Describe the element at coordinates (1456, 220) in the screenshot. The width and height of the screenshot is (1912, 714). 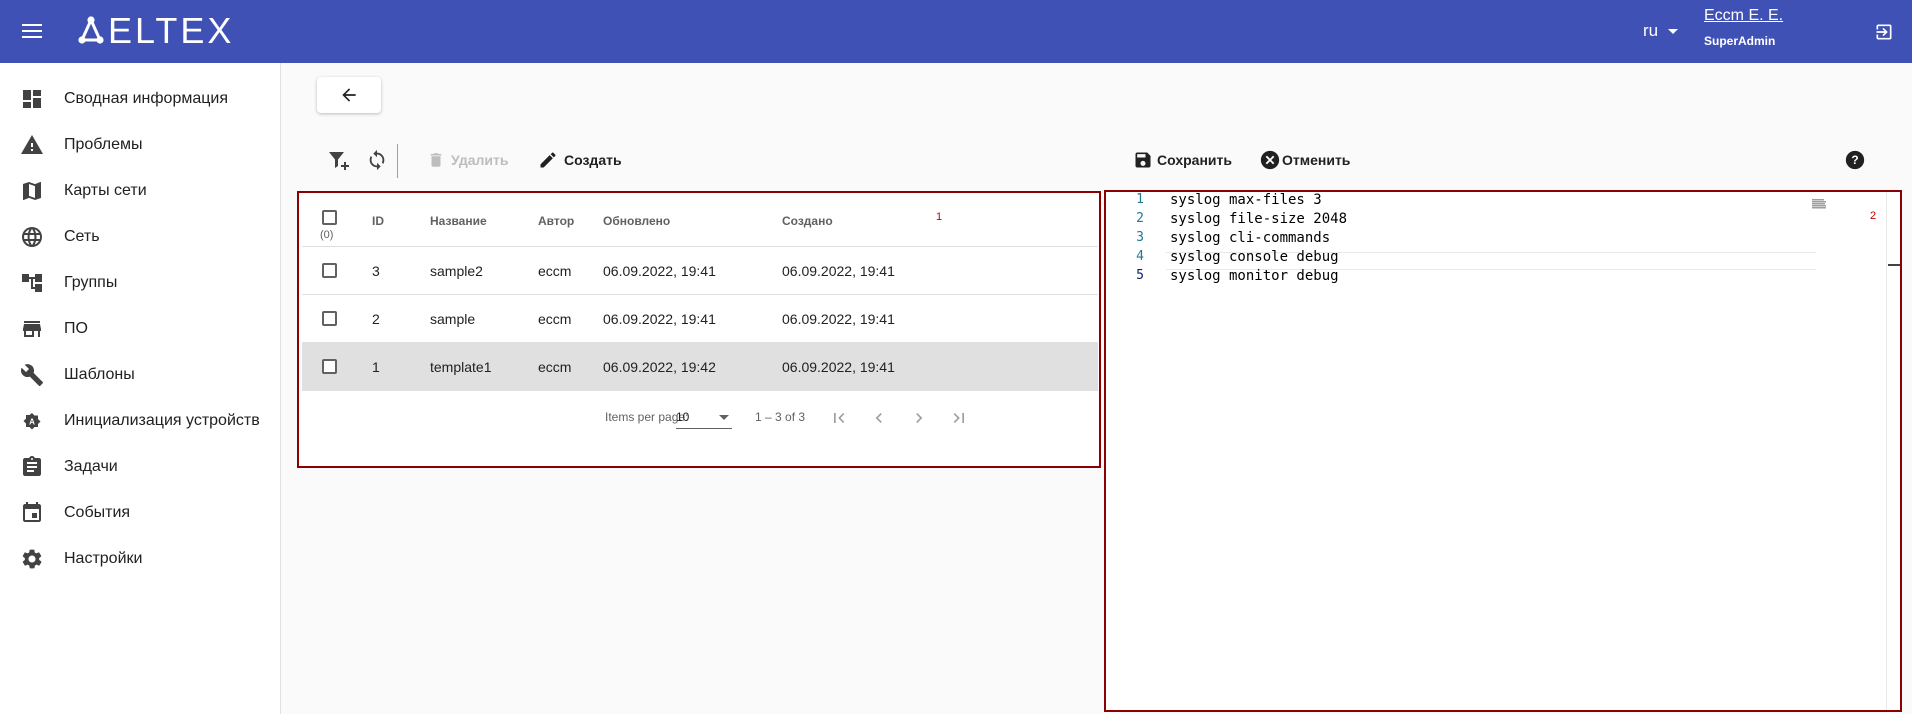
I see `editor-line: 2 syslog file-size 2048` at that location.